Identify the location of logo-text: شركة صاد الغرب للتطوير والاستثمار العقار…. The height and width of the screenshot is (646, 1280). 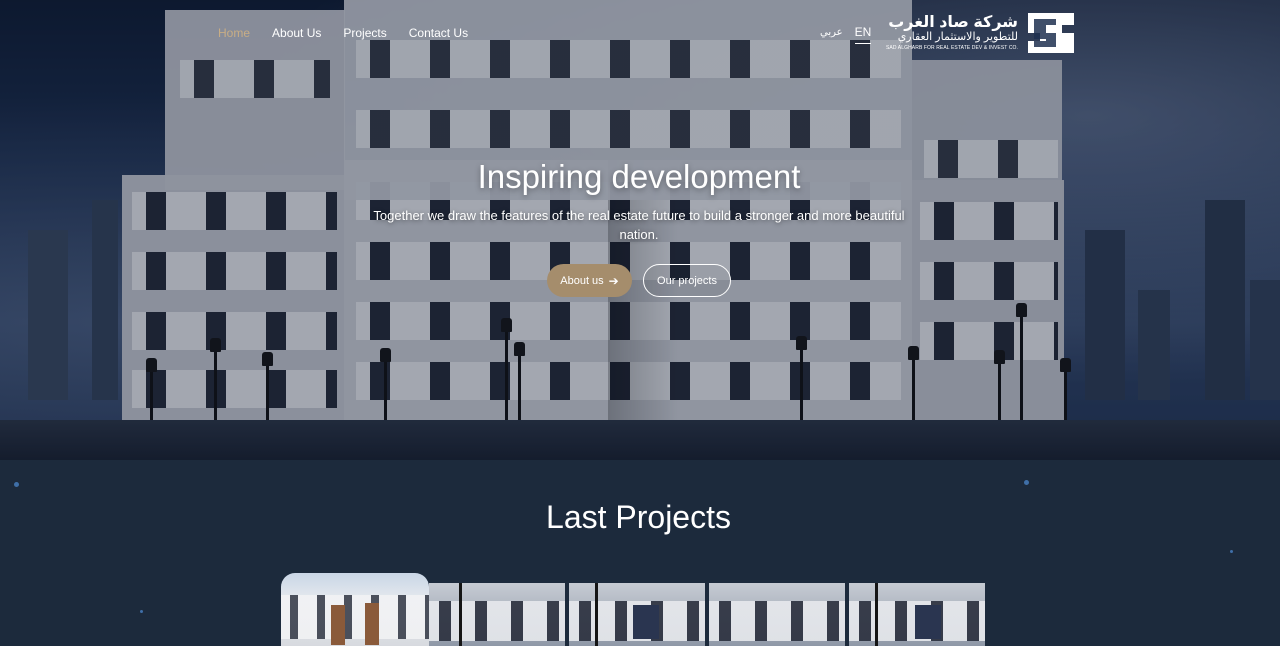
(952, 32).